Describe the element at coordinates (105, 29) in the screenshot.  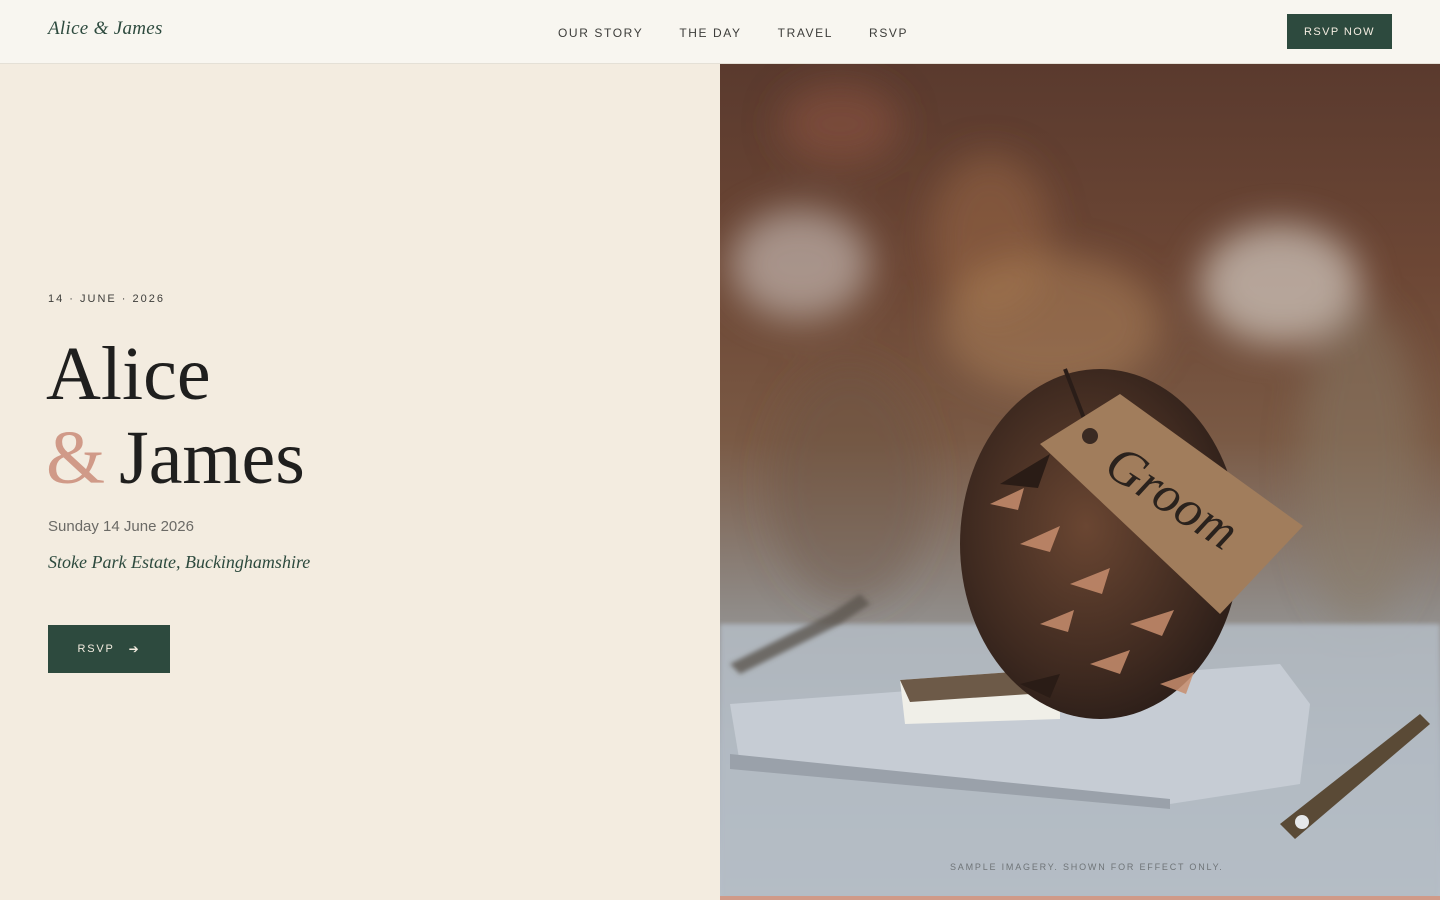
I see `brand-logo: Alice & James` at that location.